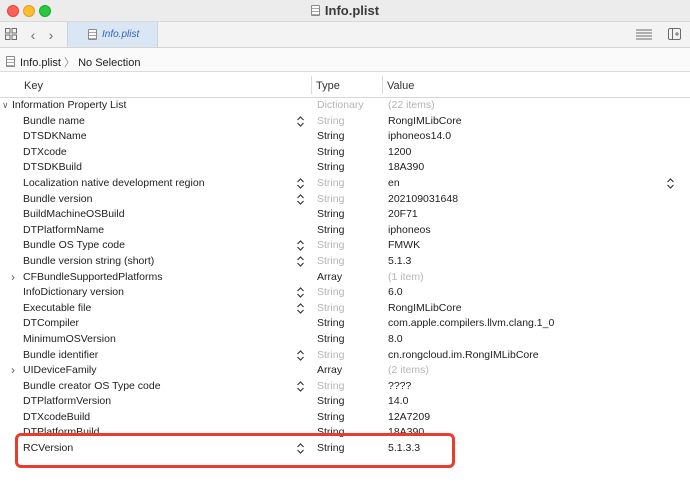  Describe the element at coordinates (395, 340) in the screenshot. I see `row-value: 8.0` at that location.